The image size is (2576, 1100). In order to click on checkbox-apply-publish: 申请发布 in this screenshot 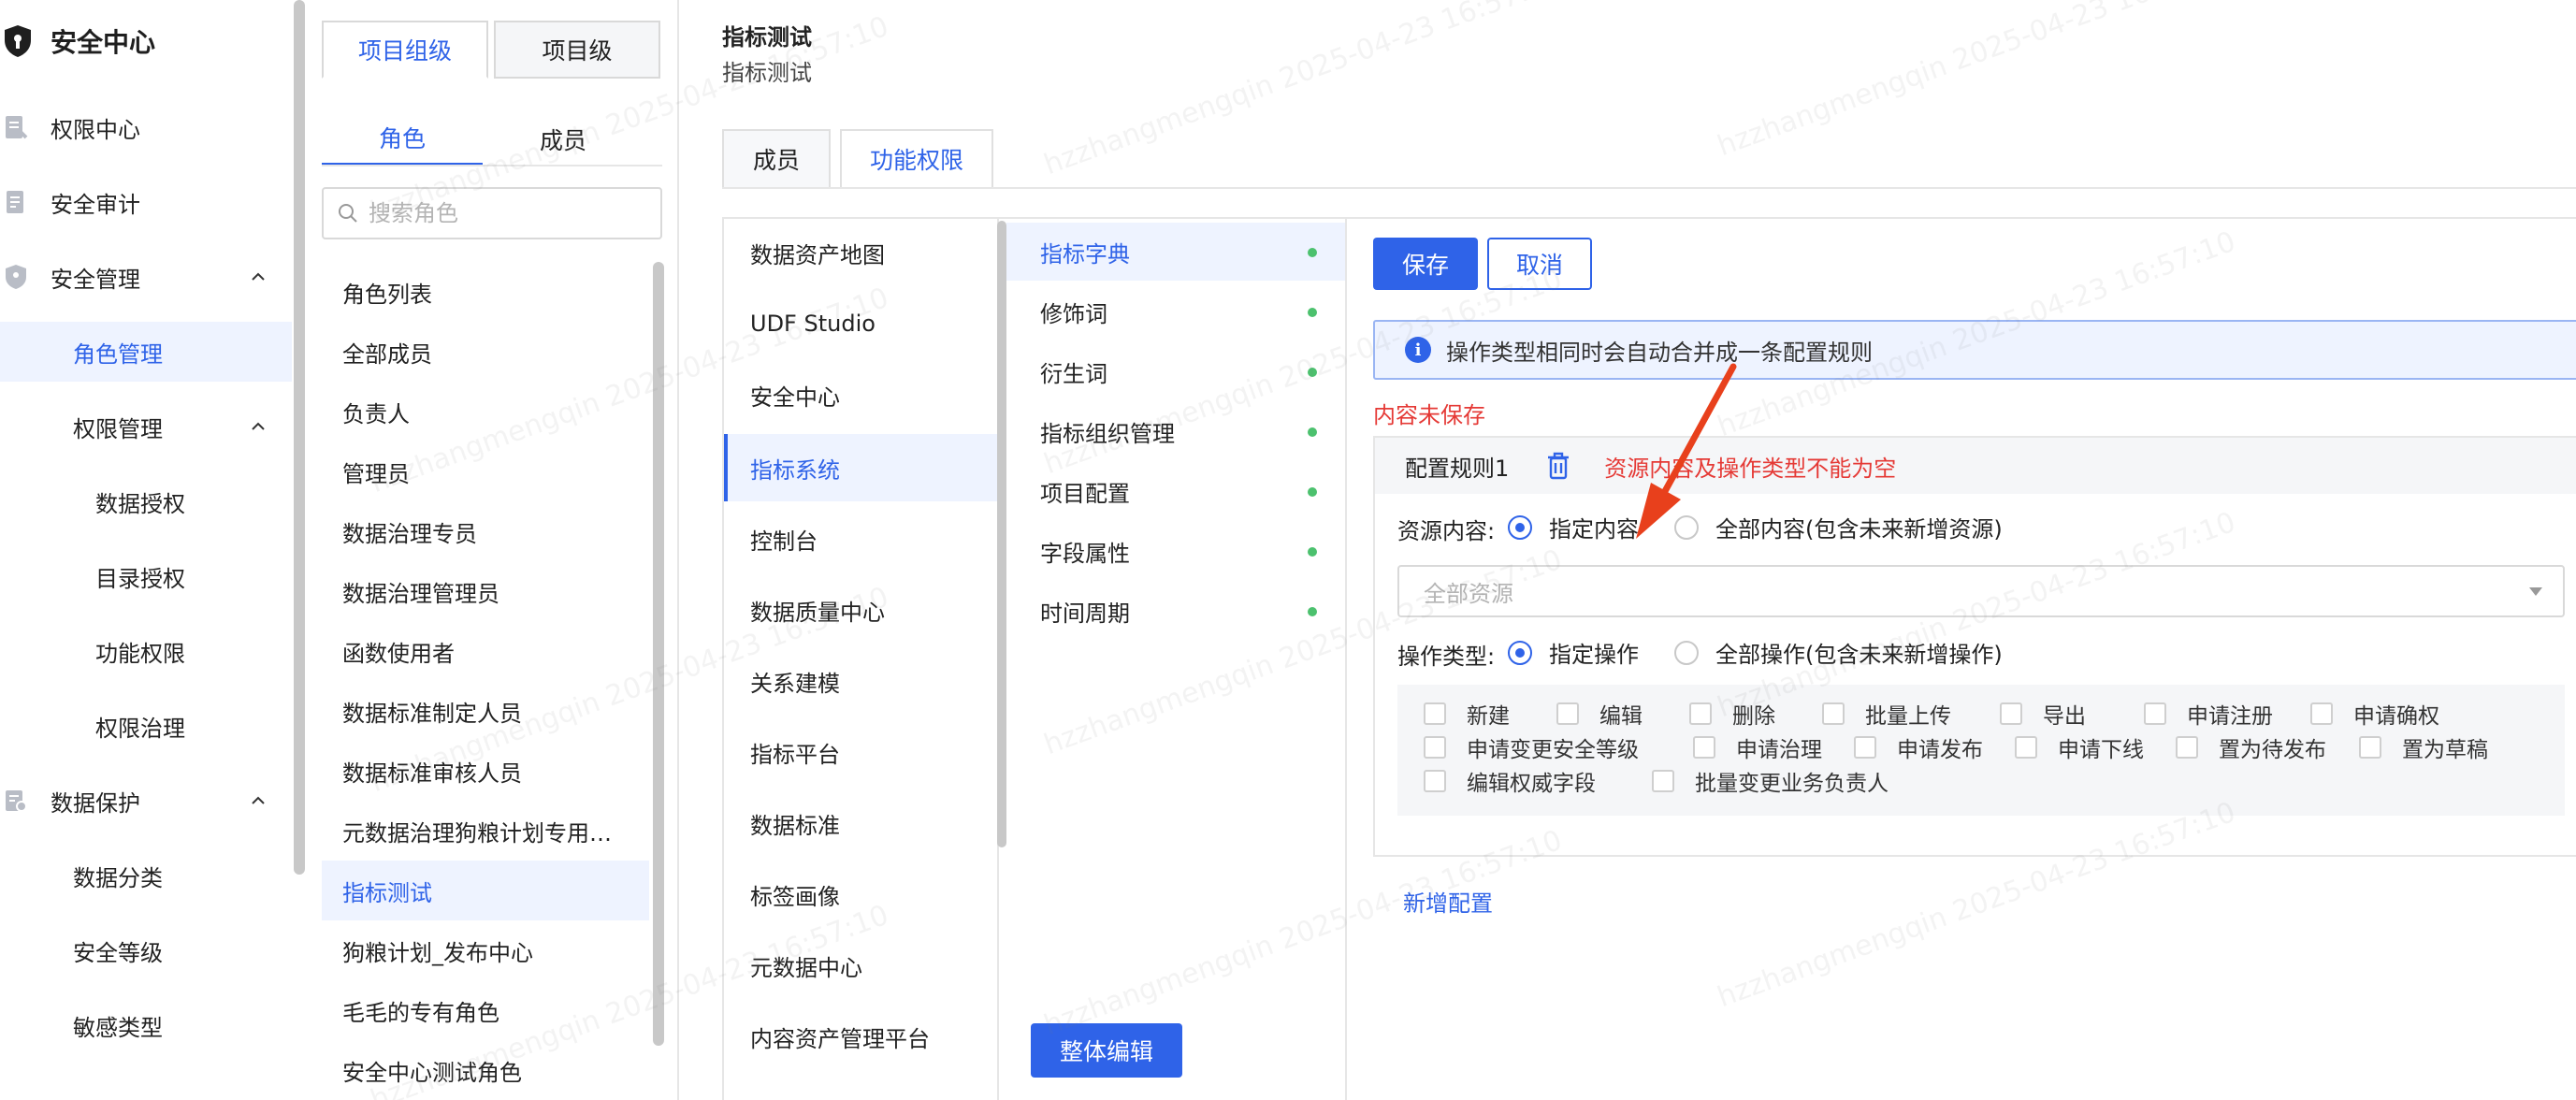, I will do `click(1918, 747)`.